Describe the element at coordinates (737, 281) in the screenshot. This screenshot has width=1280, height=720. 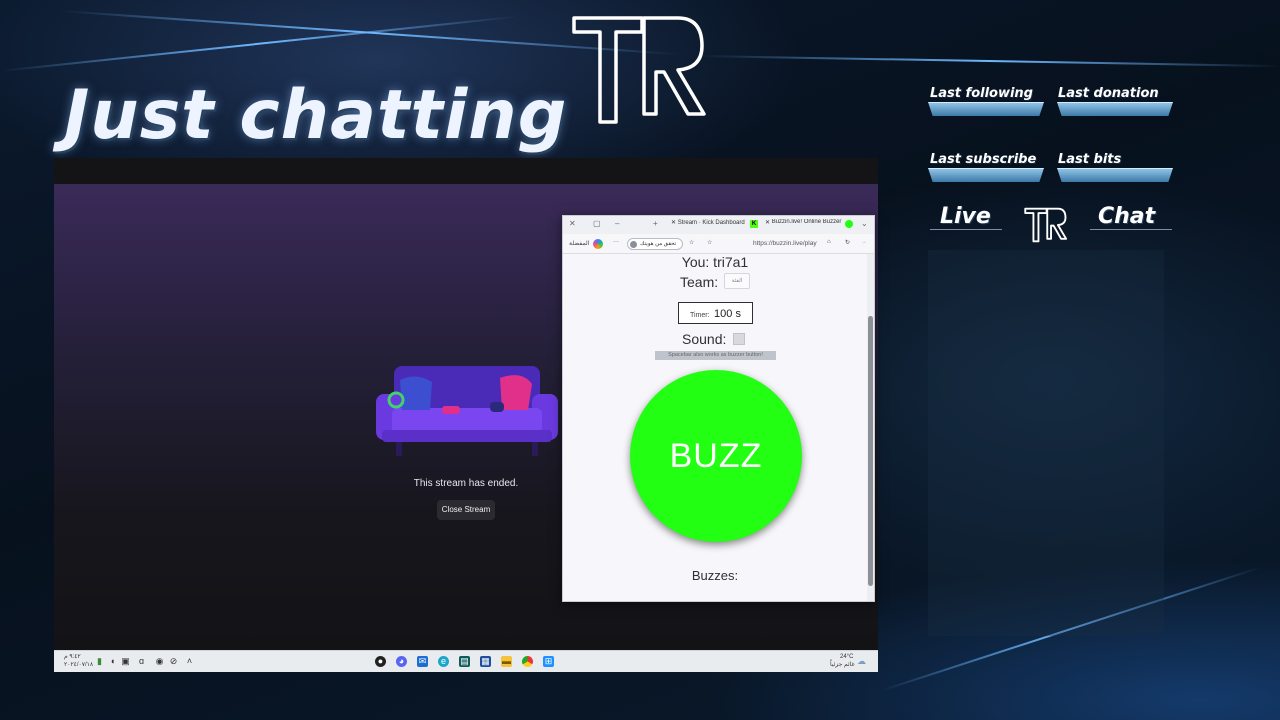
I see `team-select: الفئة` at that location.